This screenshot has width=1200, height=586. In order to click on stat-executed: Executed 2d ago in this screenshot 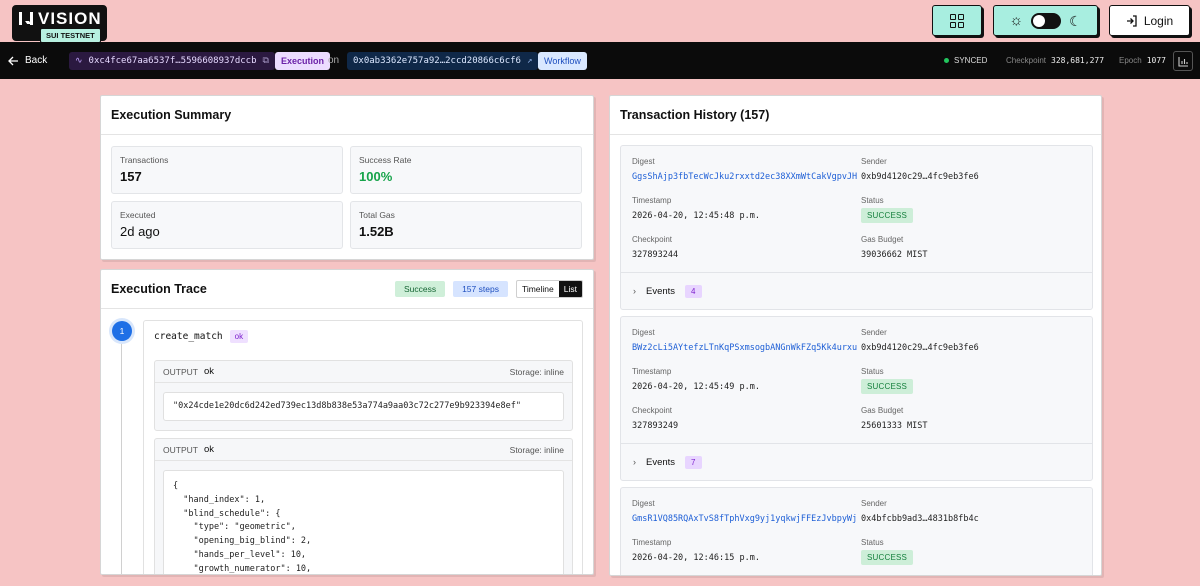, I will do `click(227, 225)`.